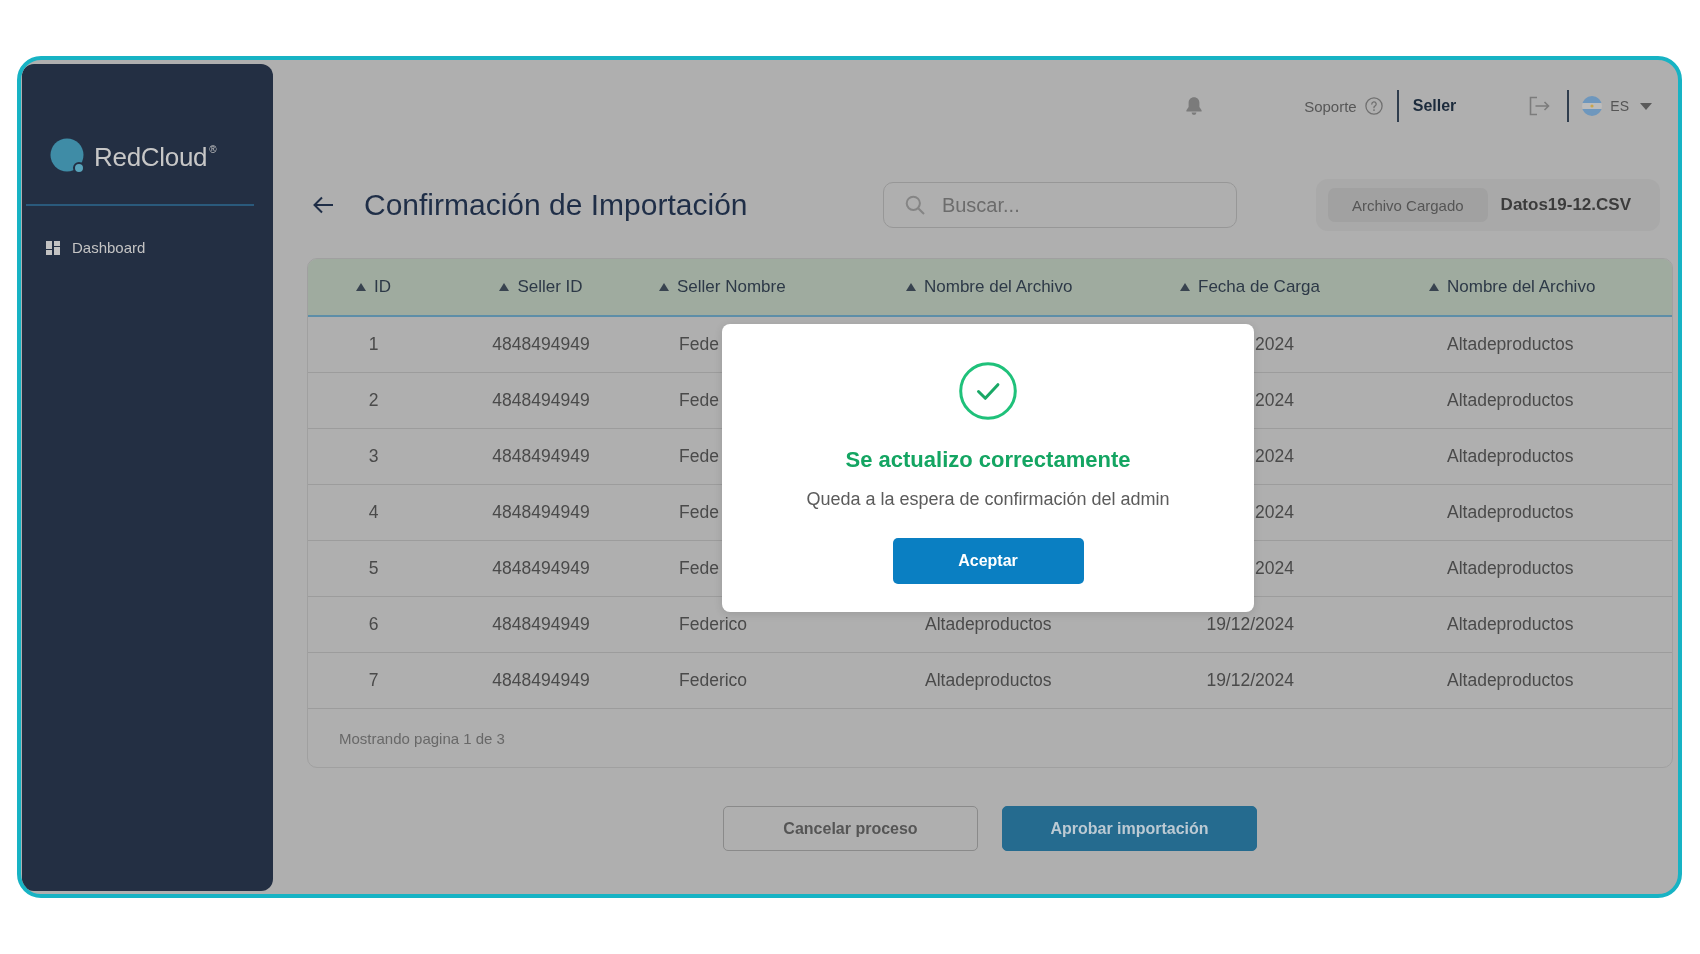 The width and height of the screenshot is (1700, 954). I want to click on sidebar-item: Dashboard, so click(96, 247).